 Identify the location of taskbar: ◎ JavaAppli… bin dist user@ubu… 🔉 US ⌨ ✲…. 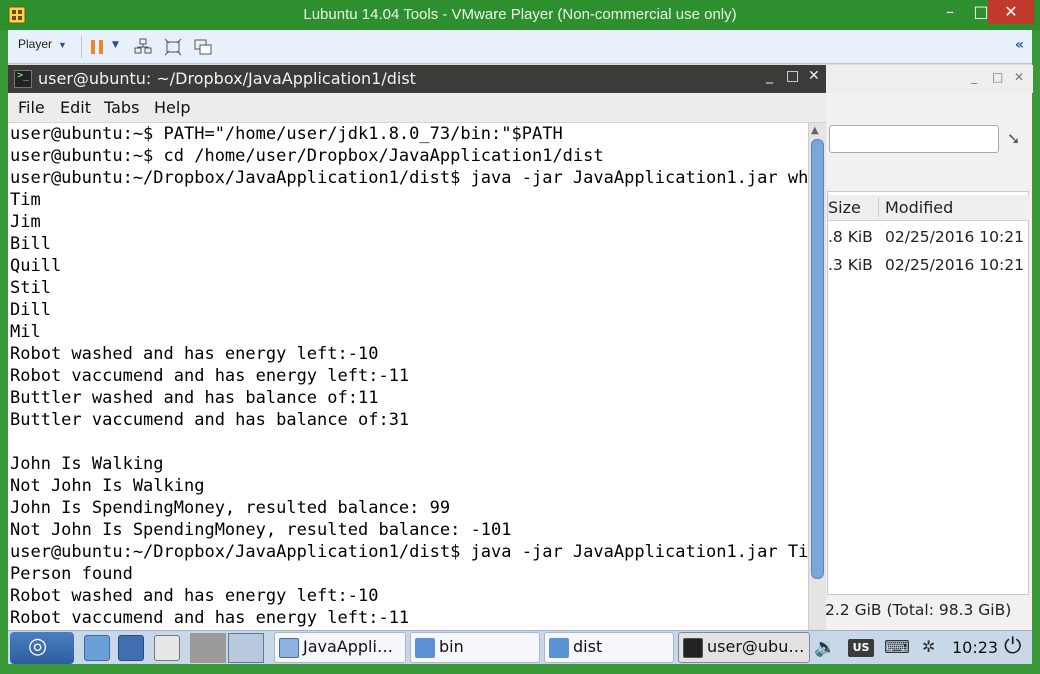
(520, 647).